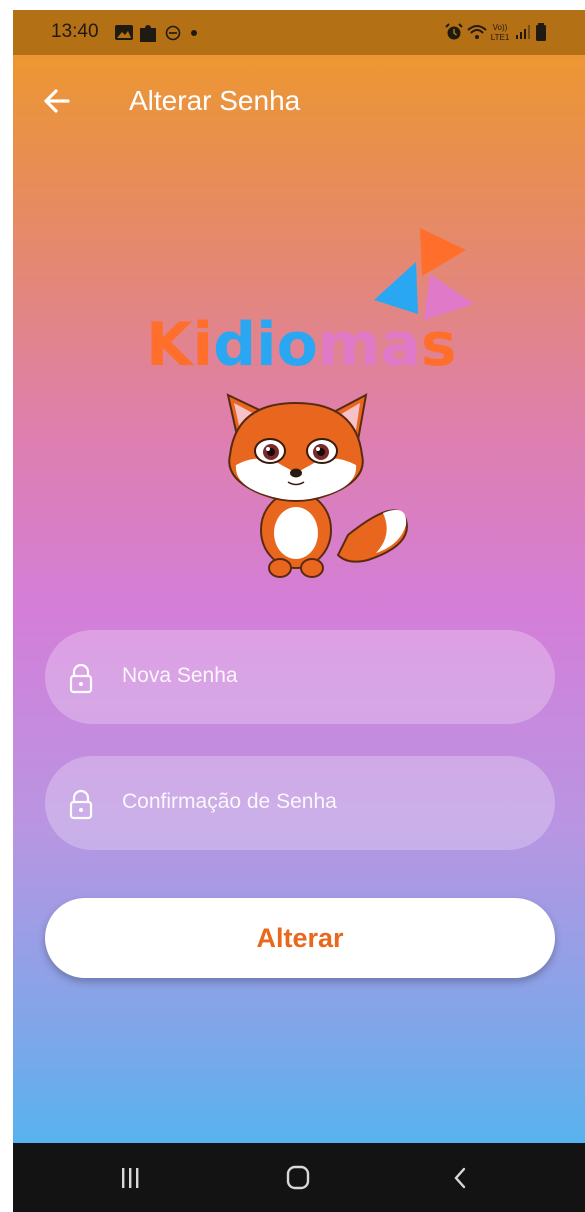 The image size is (585, 1212). What do you see at coordinates (194, 33) in the screenshot?
I see `dot-icon` at bounding box center [194, 33].